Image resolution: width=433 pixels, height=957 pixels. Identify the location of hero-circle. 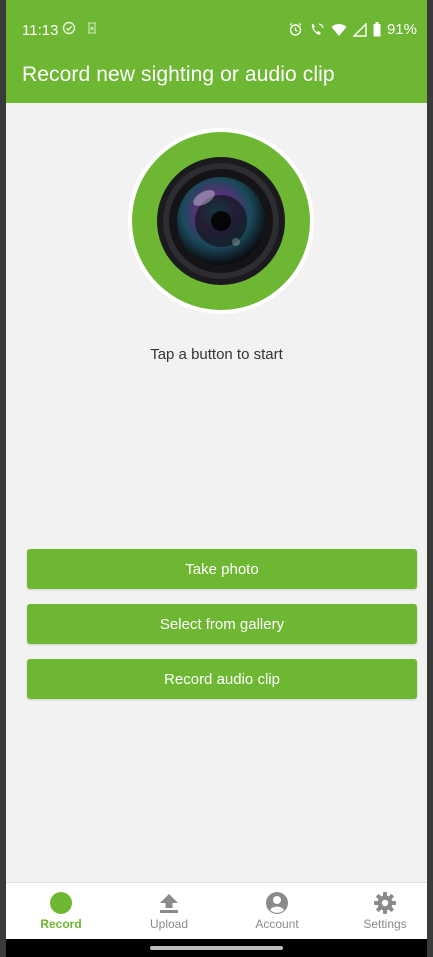
(221, 221).